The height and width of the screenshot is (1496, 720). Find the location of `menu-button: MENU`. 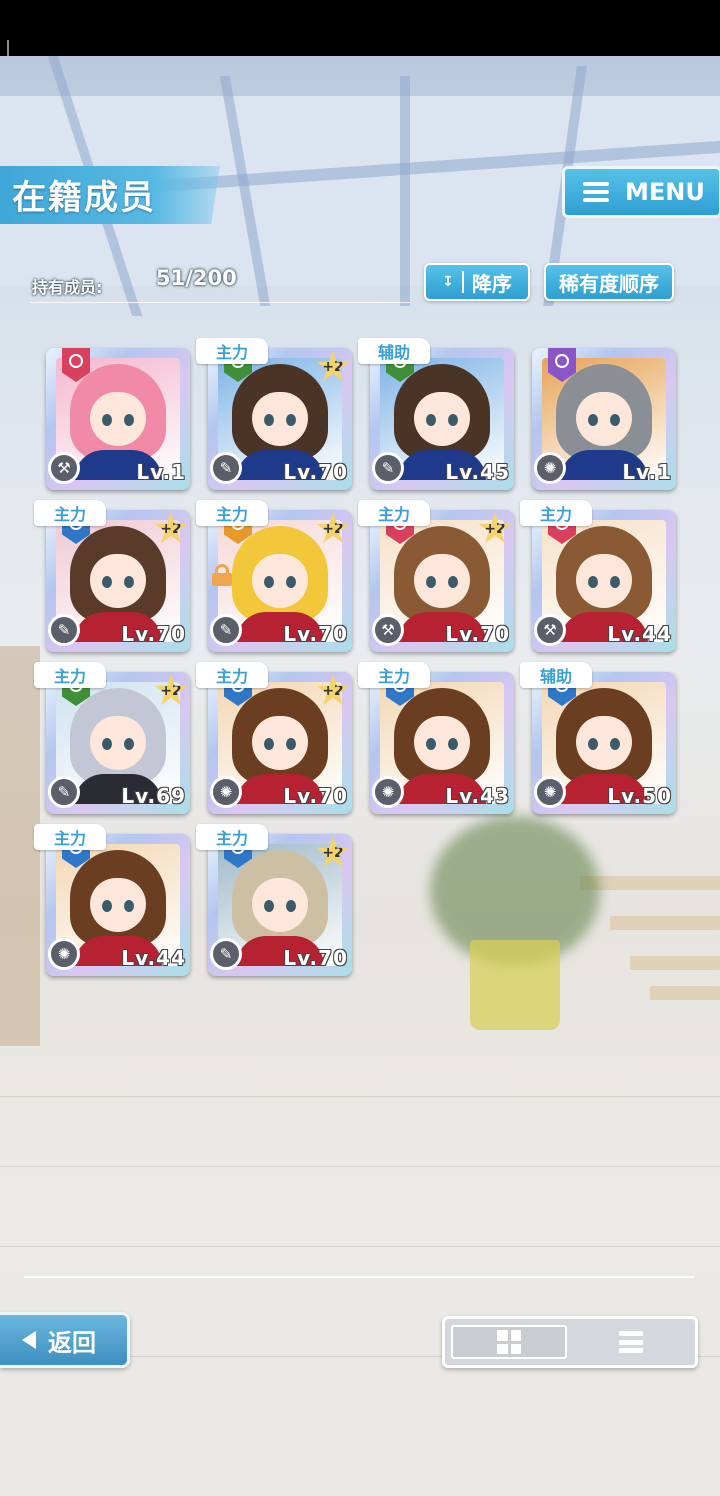

menu-button: MENU is located at coordinates (641, 192).